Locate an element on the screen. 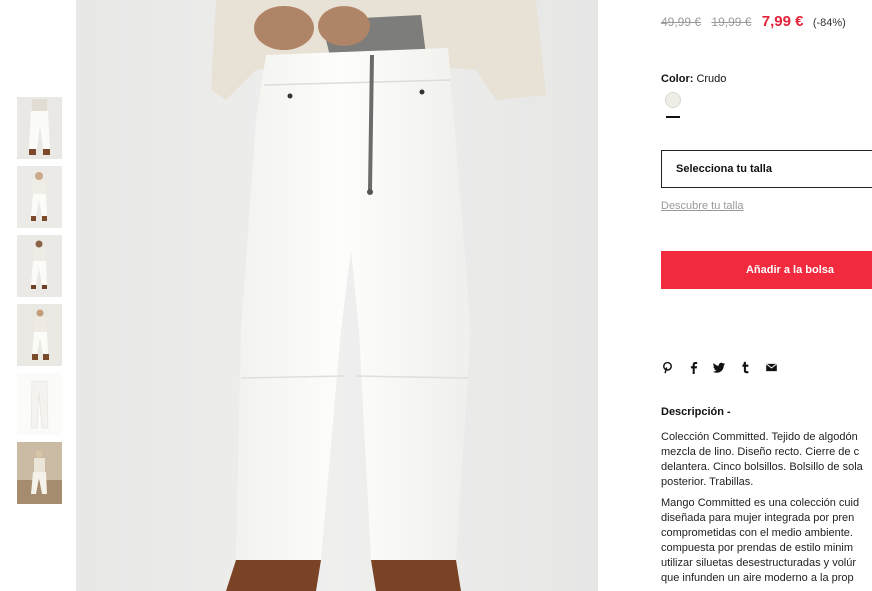 Image resolution: width=872 pixels, height=591 pixels. add-to-bag-button: Añadir a la bolsa is located at coordinates (766, 270).